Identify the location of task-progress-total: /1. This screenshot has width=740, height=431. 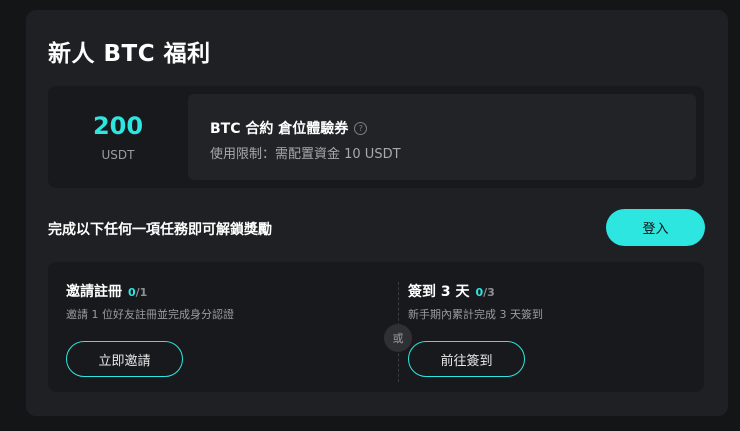
(141, 292).